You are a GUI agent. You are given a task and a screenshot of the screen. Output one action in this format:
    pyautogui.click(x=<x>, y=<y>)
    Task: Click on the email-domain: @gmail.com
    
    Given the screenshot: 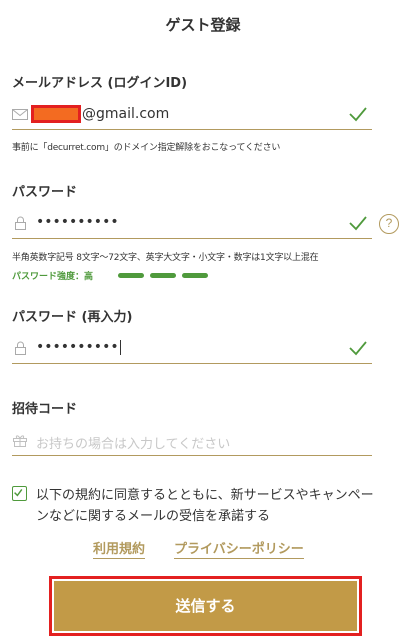 What is the action you would take?
    pyautogui.click(x=126, y=114)
    